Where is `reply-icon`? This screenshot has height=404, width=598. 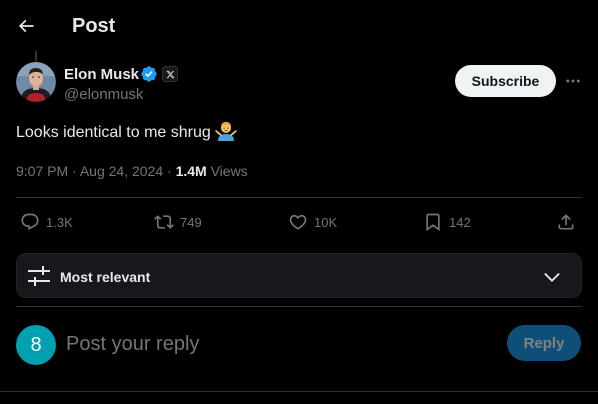
reply-icon is located at coordinates (30, 222).